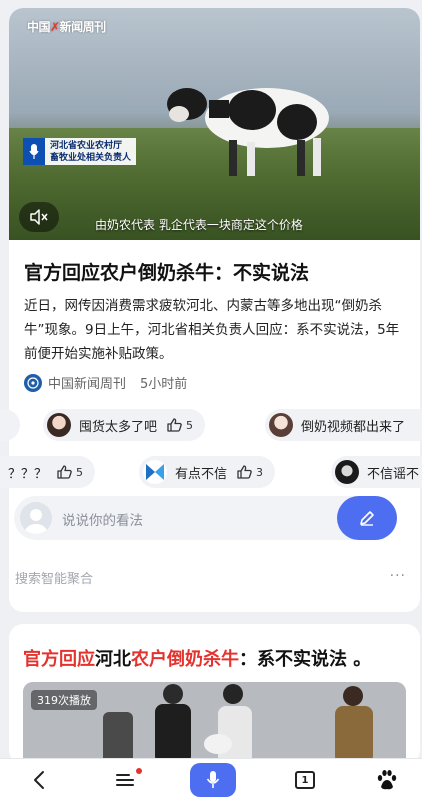 The width and height of the screenshot is (422, 800). I want to click on menu-icon, so click(125, 780).